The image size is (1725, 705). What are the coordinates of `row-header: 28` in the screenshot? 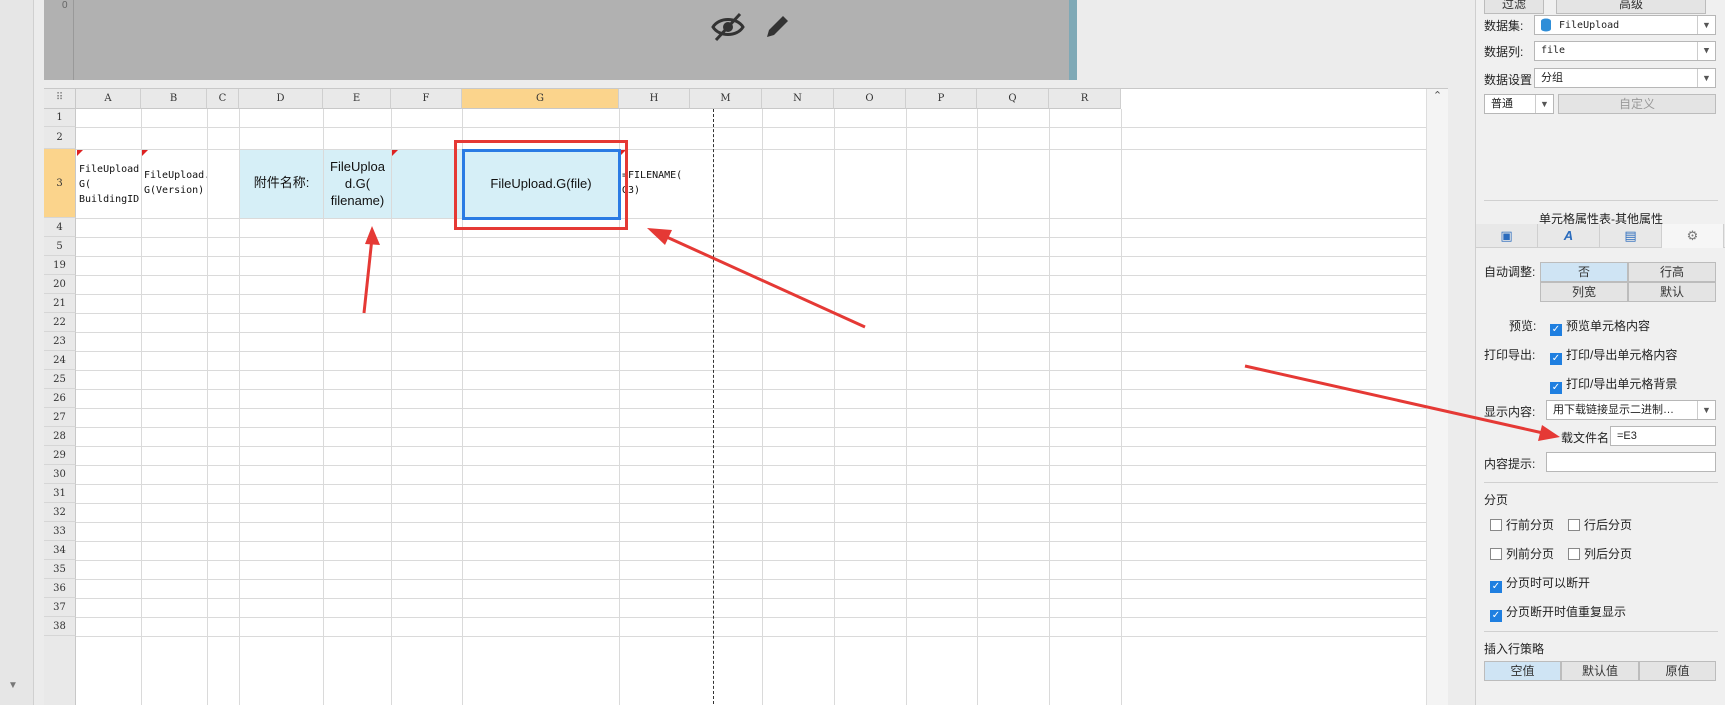 It's located at (60, 436).